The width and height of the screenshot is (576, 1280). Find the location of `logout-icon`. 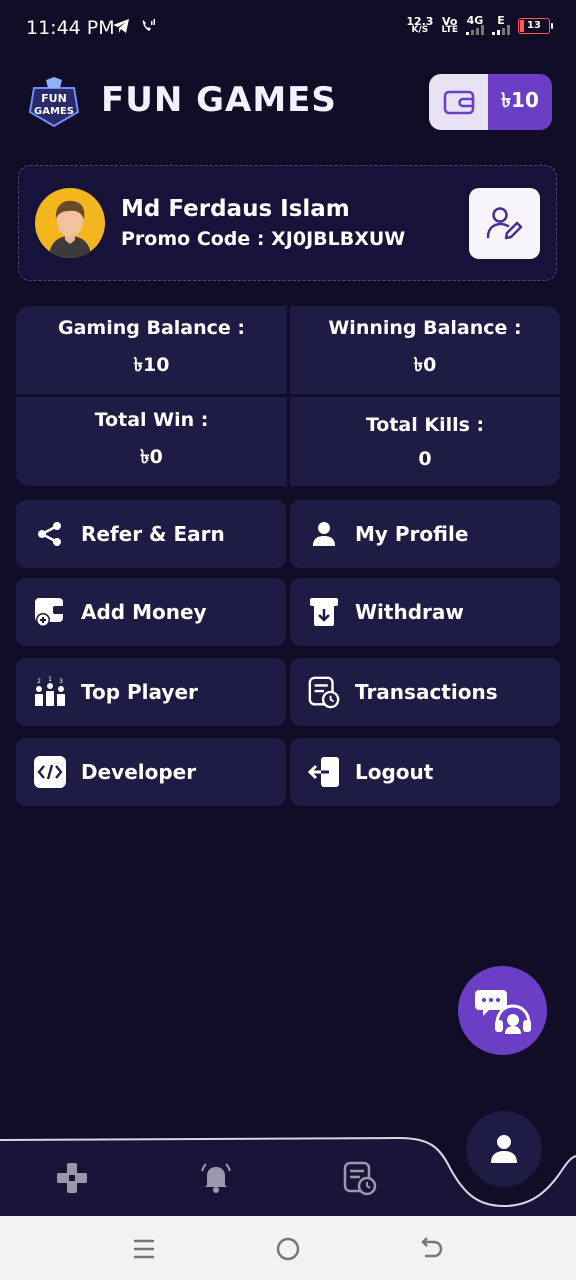

logout-icon is located at coordinates (324, 772).